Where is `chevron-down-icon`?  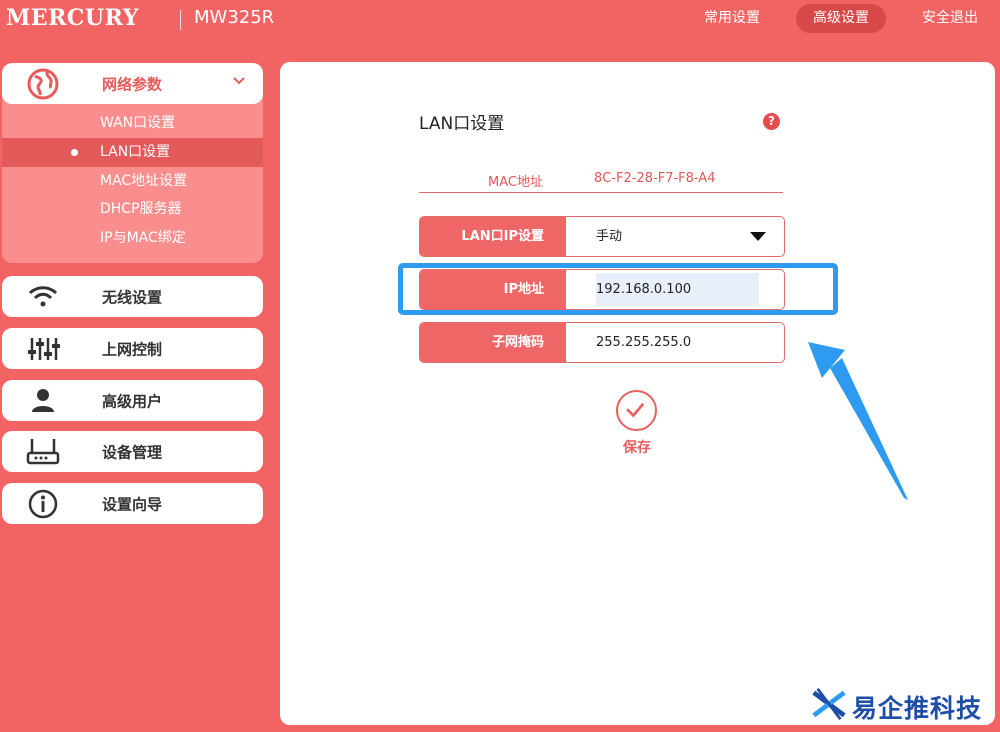
chevron-down-icon is located at coordinates (239, 81).